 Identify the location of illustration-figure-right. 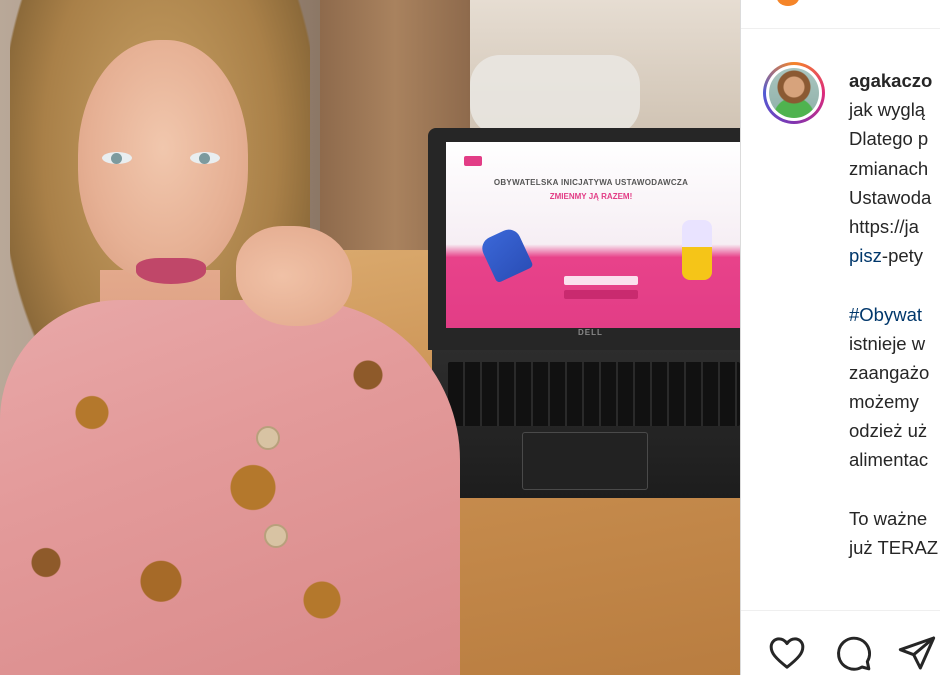
(697, 250).